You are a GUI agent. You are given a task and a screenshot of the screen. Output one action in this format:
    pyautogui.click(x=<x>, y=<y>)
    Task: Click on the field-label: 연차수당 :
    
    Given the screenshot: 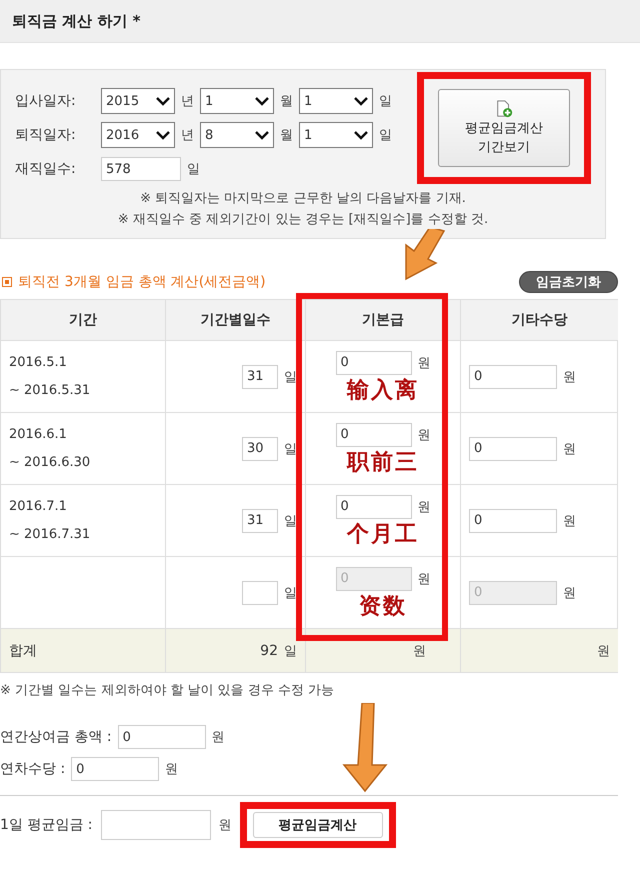 What is the action you would take?
    pyautogui.click(x=33, y=769)
    